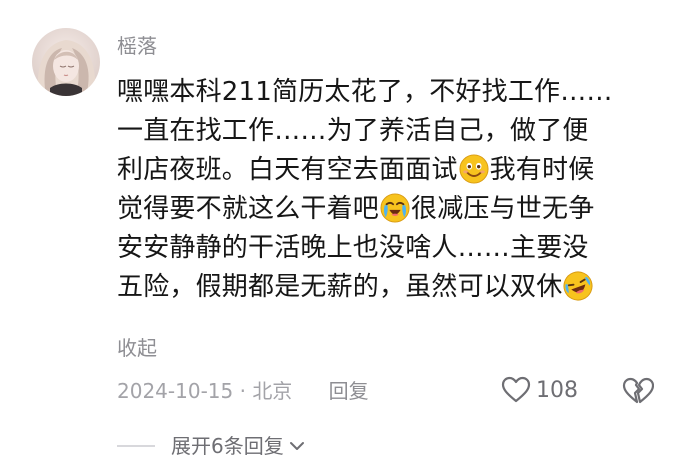  I want to click on comment-text-segment: 五险，假期都是无薪的，虽然可以双休, so click(340, 287).